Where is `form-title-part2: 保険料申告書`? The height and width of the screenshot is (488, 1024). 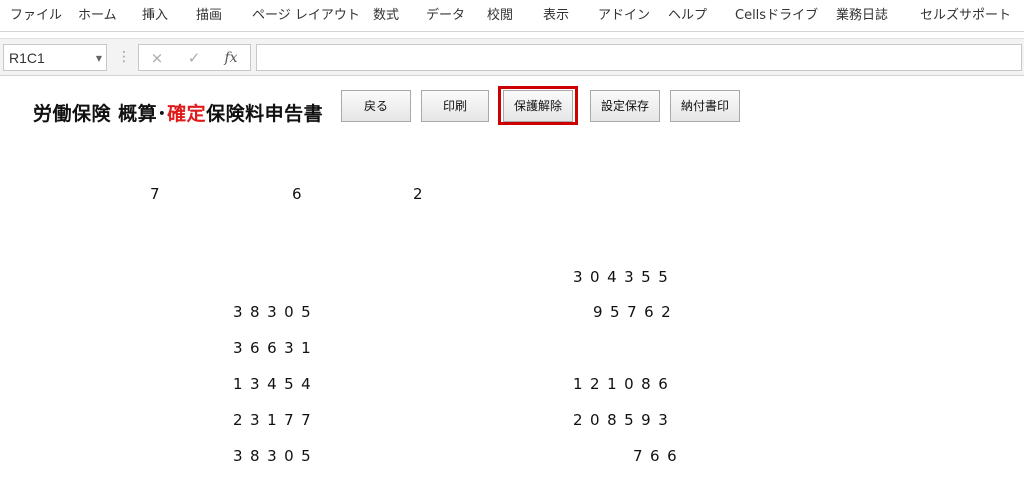 form-title-part2: 保険料申告書 is located at coordinates (265, 114).